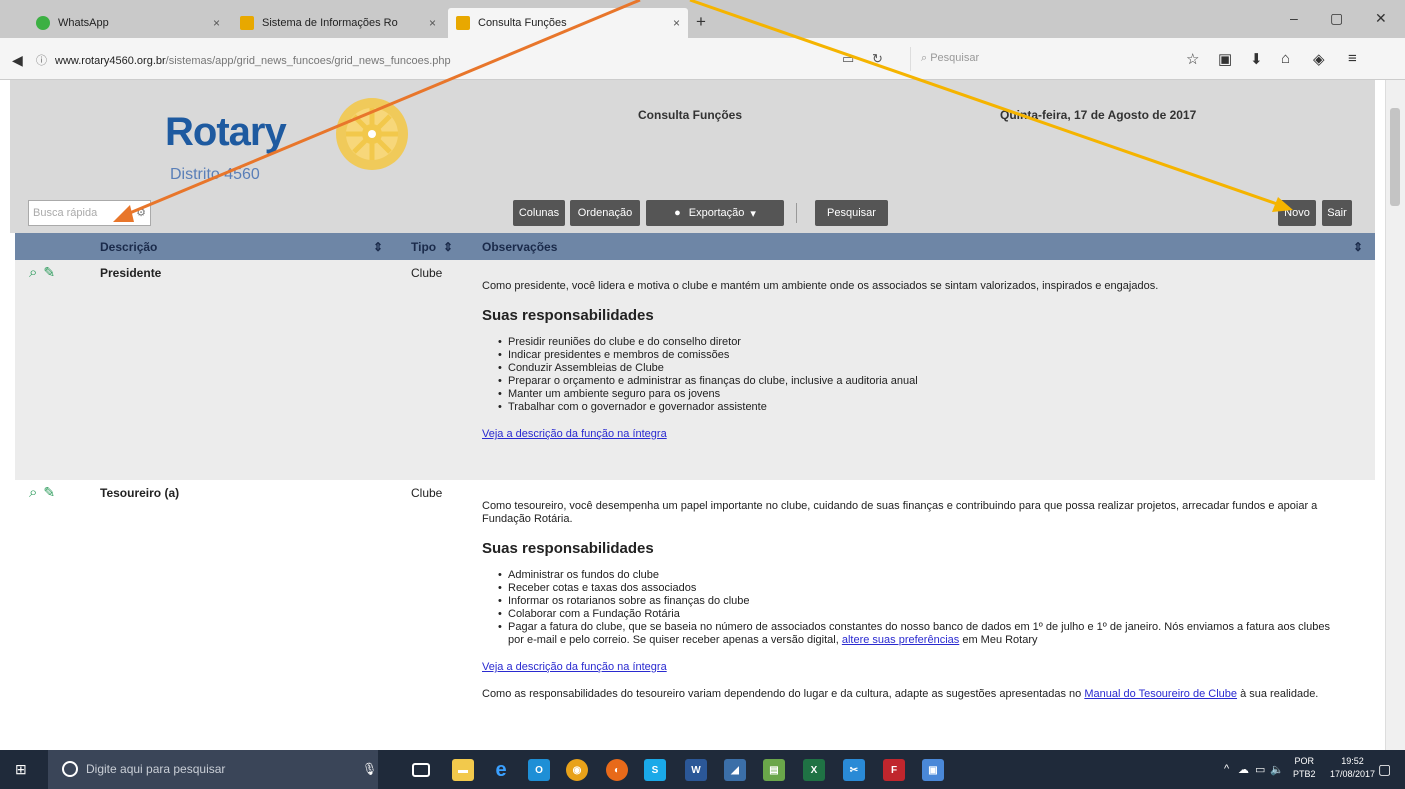 This screenshot has height=789, width=1405. I want to click on maximize-button: ▢, so click(1336, 18).